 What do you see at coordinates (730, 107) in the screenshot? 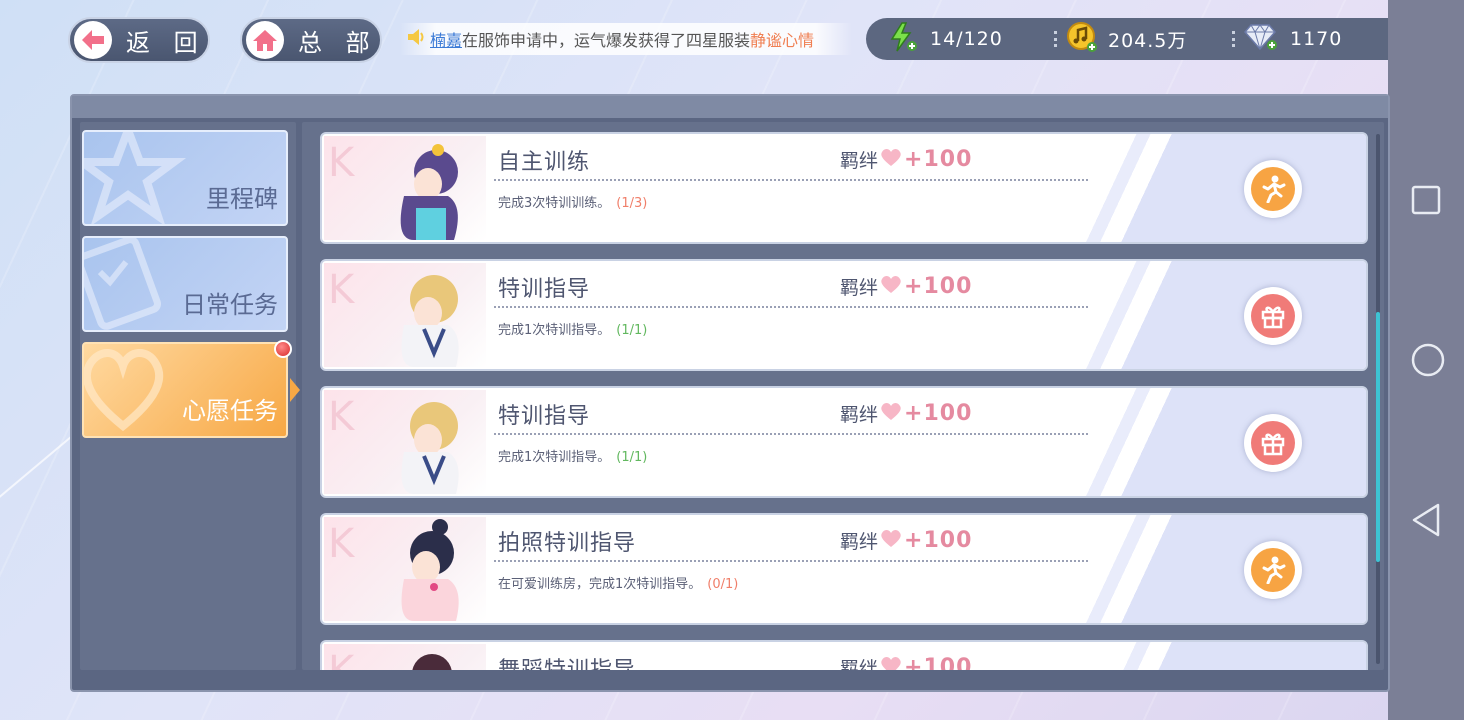
I see `panel-header-strip` at bounding box center [730, 107].